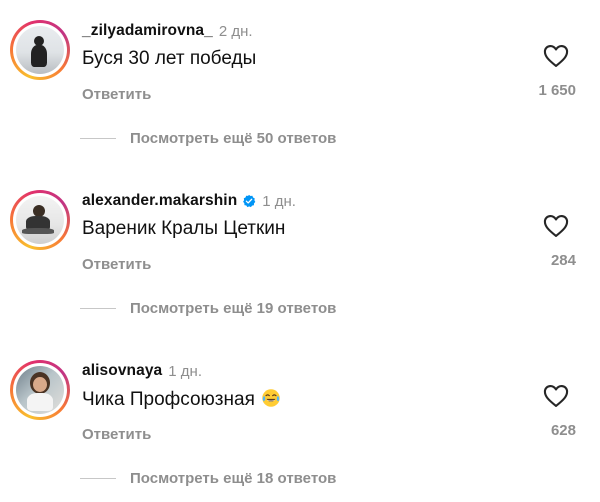  Describe the element at coordinates (563, 260) in the screenshot. I see `like-count: 284` at that location.